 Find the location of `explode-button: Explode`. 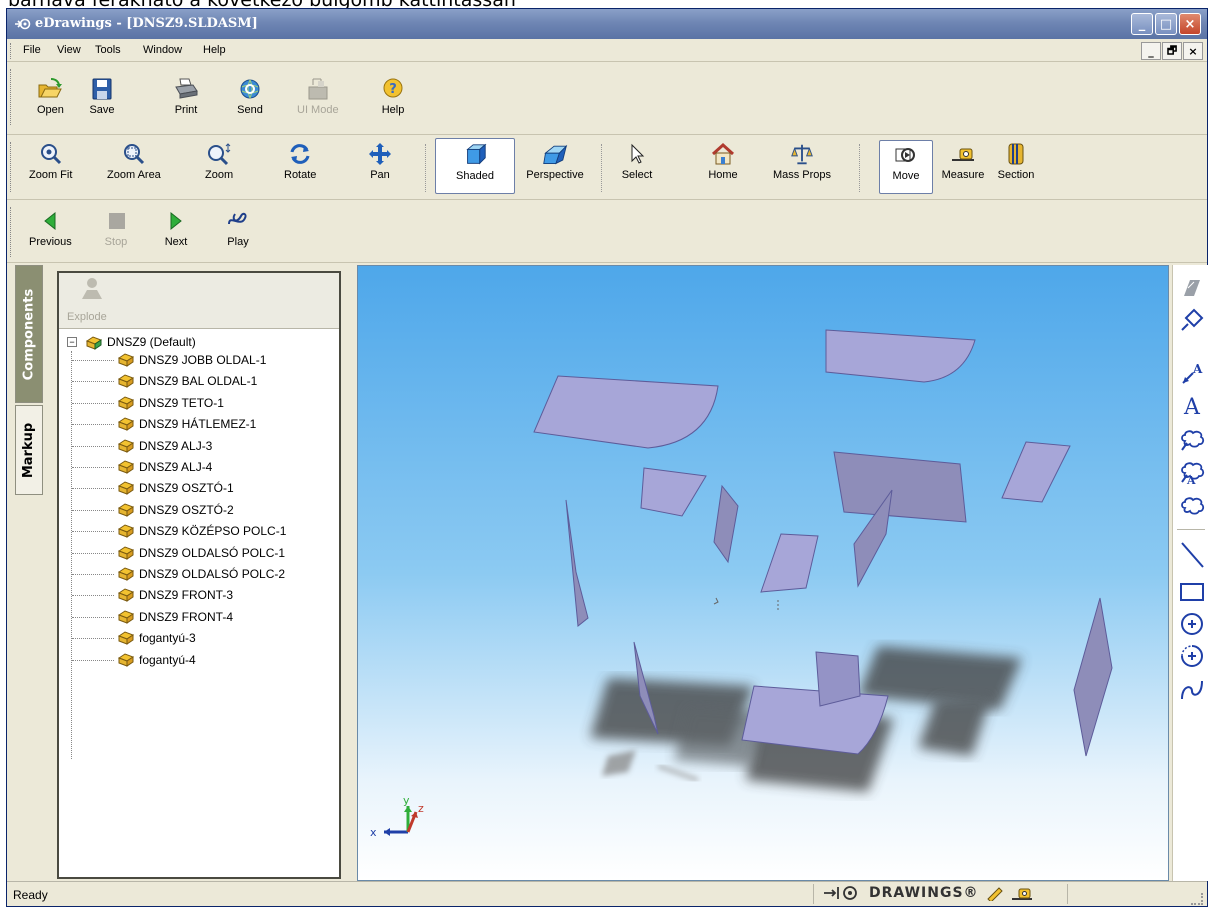

explode-button: Explode is located at coordinates (199, 301).